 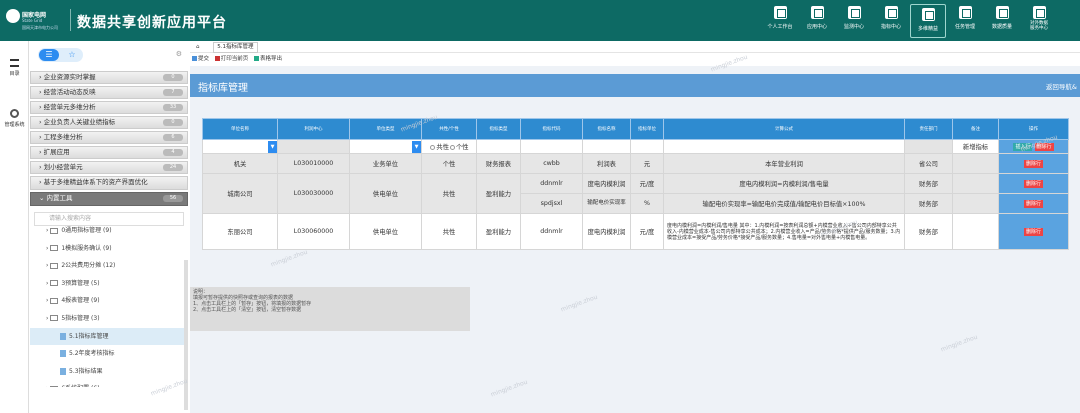 What do you see at coordinates (88, 266) in the screenshot?
I see `tree-label: 2公共费用分摊 (12)` at bounding box center [88, 266].